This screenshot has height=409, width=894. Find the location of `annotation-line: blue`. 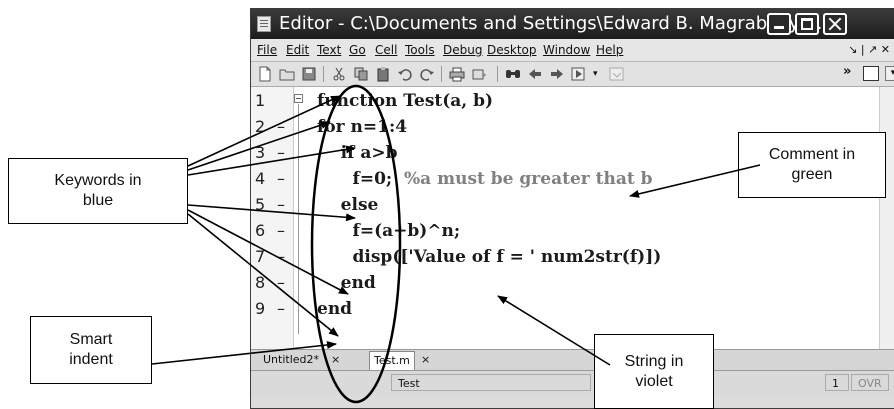

annotation-line: blue is located at coordinates (98, 200).